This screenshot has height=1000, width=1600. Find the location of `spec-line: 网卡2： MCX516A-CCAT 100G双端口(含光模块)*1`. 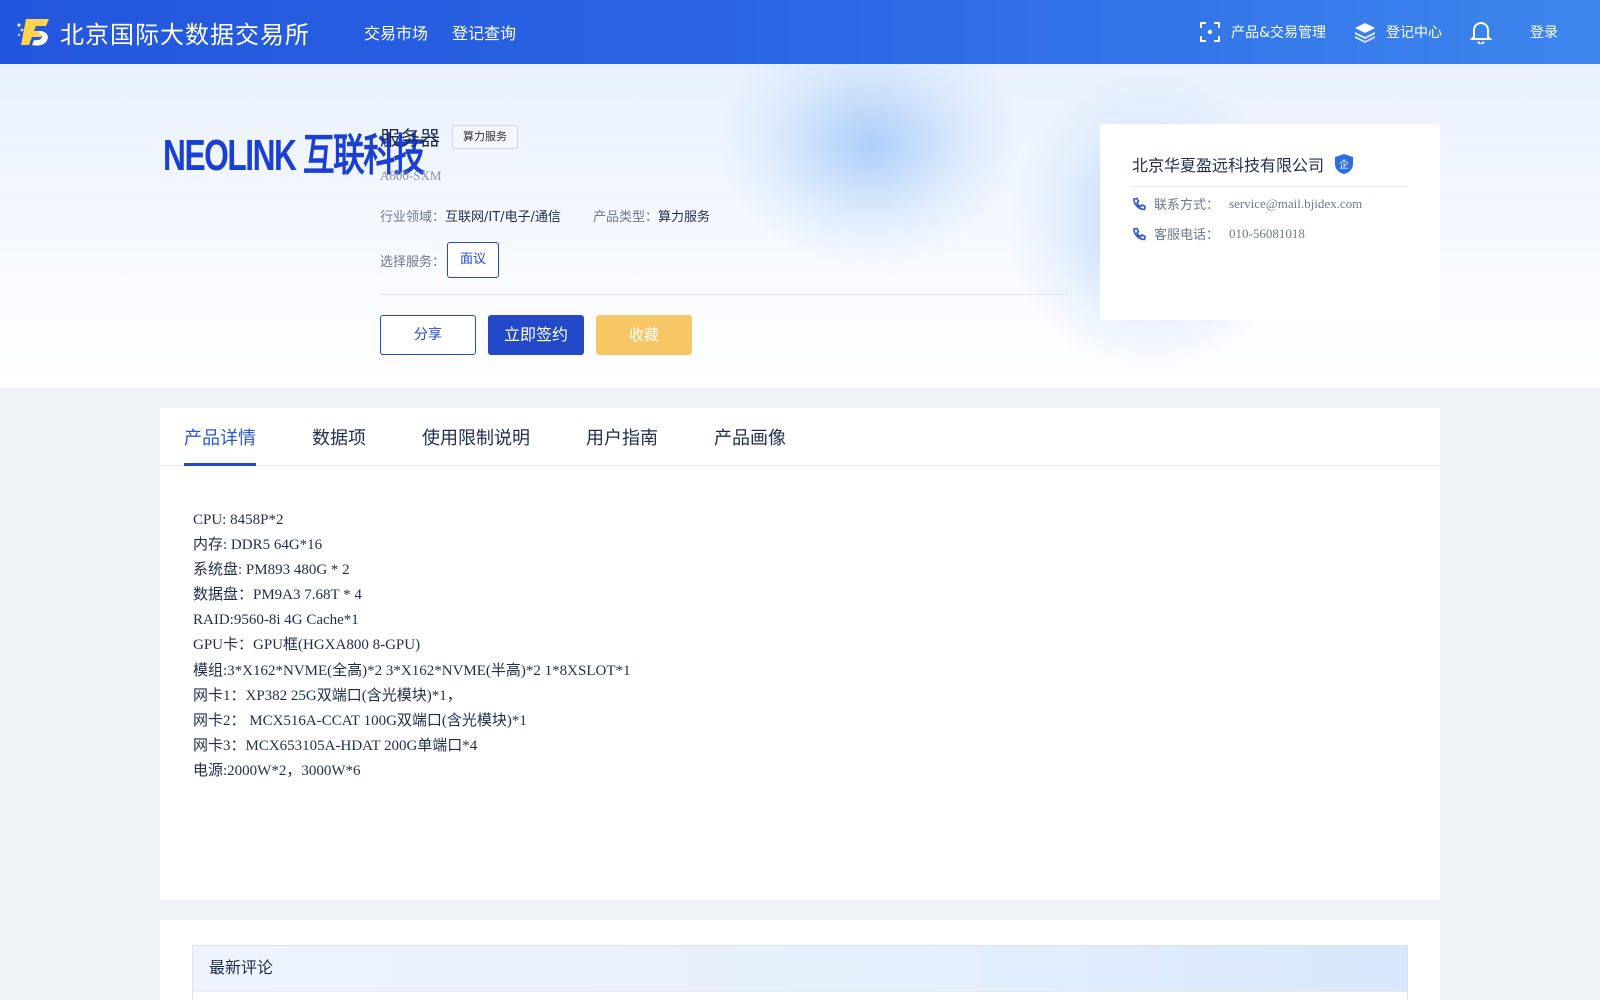

spec-line: 网卡2： MCX516A-CCAT 100G双端口(含光模块)*1 is located at coordinates (360, 720).